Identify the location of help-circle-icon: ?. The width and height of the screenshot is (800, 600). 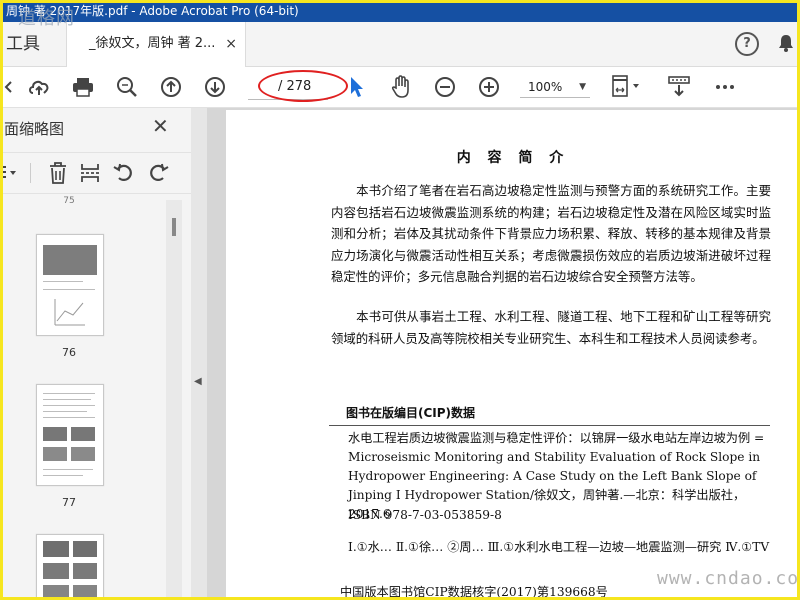
(747, 44).